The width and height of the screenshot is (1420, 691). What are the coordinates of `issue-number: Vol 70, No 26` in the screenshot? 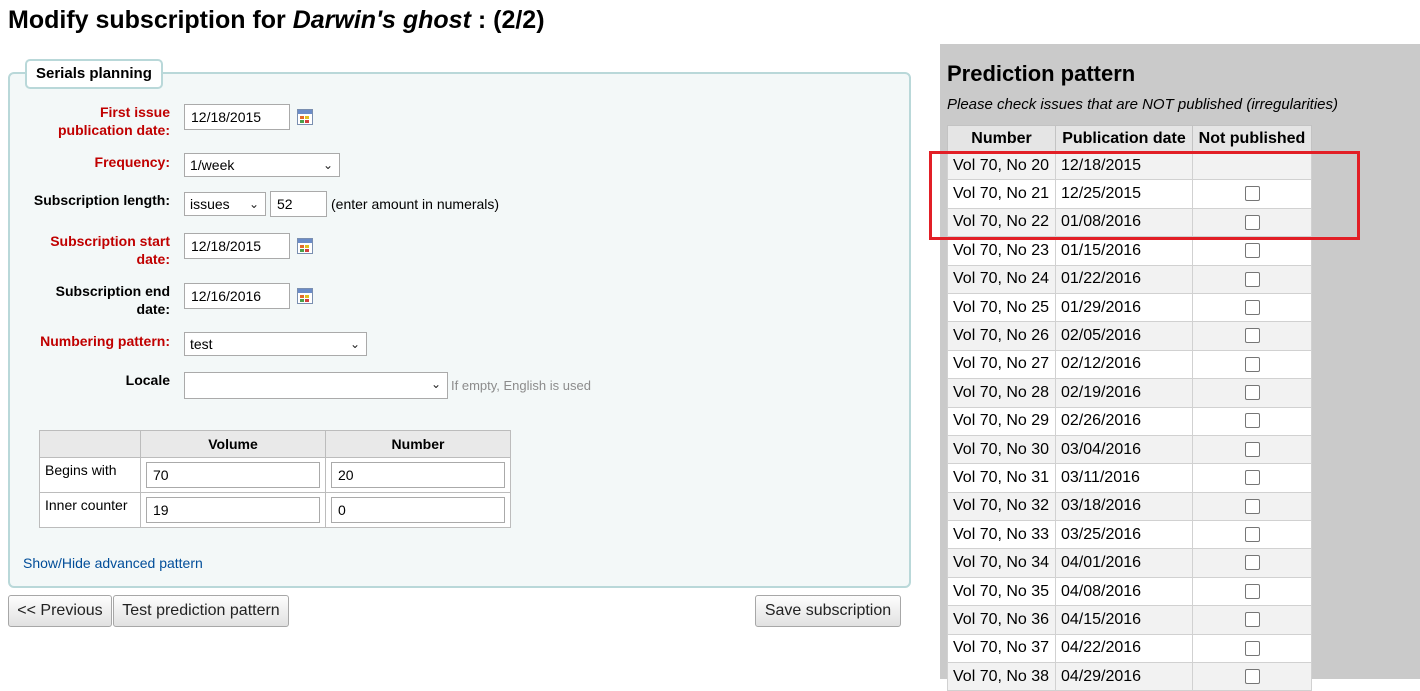 It's located at (1001, 336).